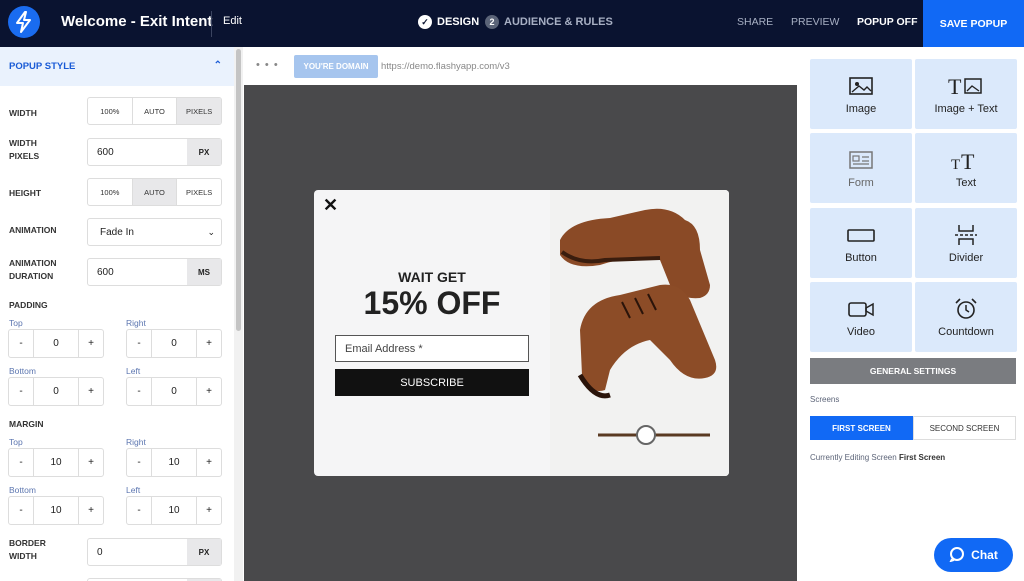  What do you see at coordinates (966, 243) in the screenshot?
I see `element-divider: Divider` at bounding box center [966, 243].